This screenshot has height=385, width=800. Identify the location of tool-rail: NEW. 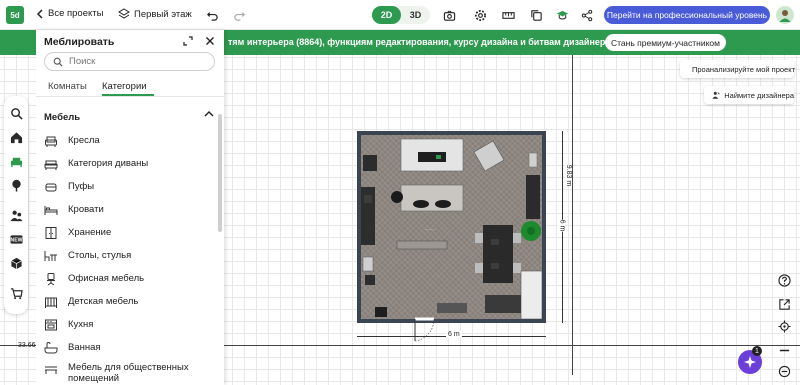
(16, 205).